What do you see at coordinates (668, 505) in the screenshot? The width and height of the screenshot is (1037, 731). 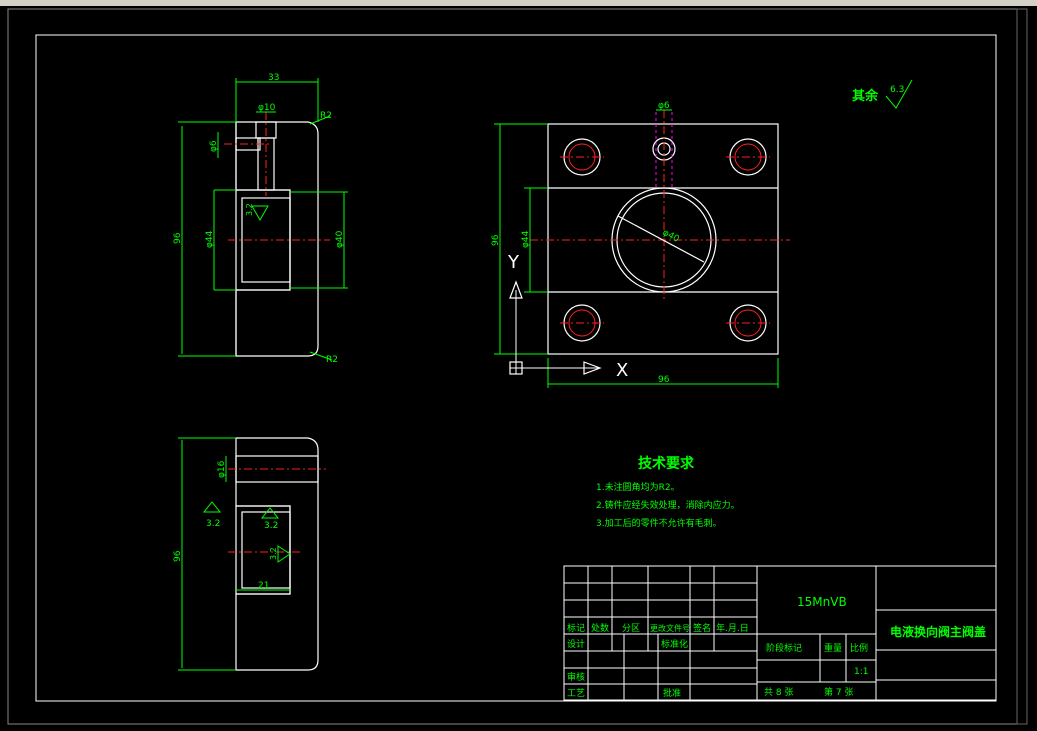 I see `tech-req-item-2: 2.铸件应经失效处理，消除内应力。` at bounding box center [668, 505].